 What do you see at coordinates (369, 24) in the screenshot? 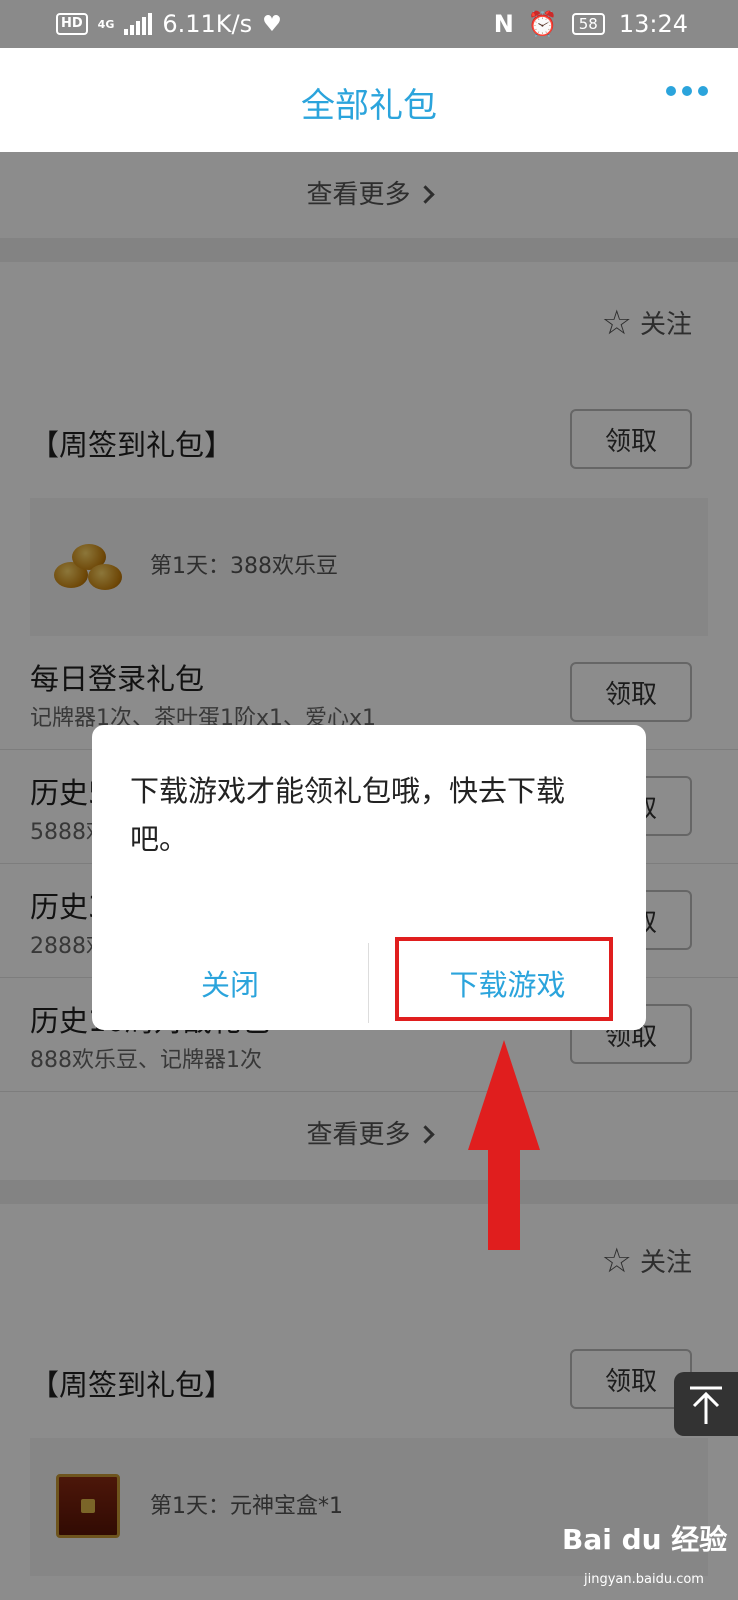
I see `status-bar: HD 4G 6.11K/s ♥ N ⏰ 58 13:24` at bounding box center [369, 24].